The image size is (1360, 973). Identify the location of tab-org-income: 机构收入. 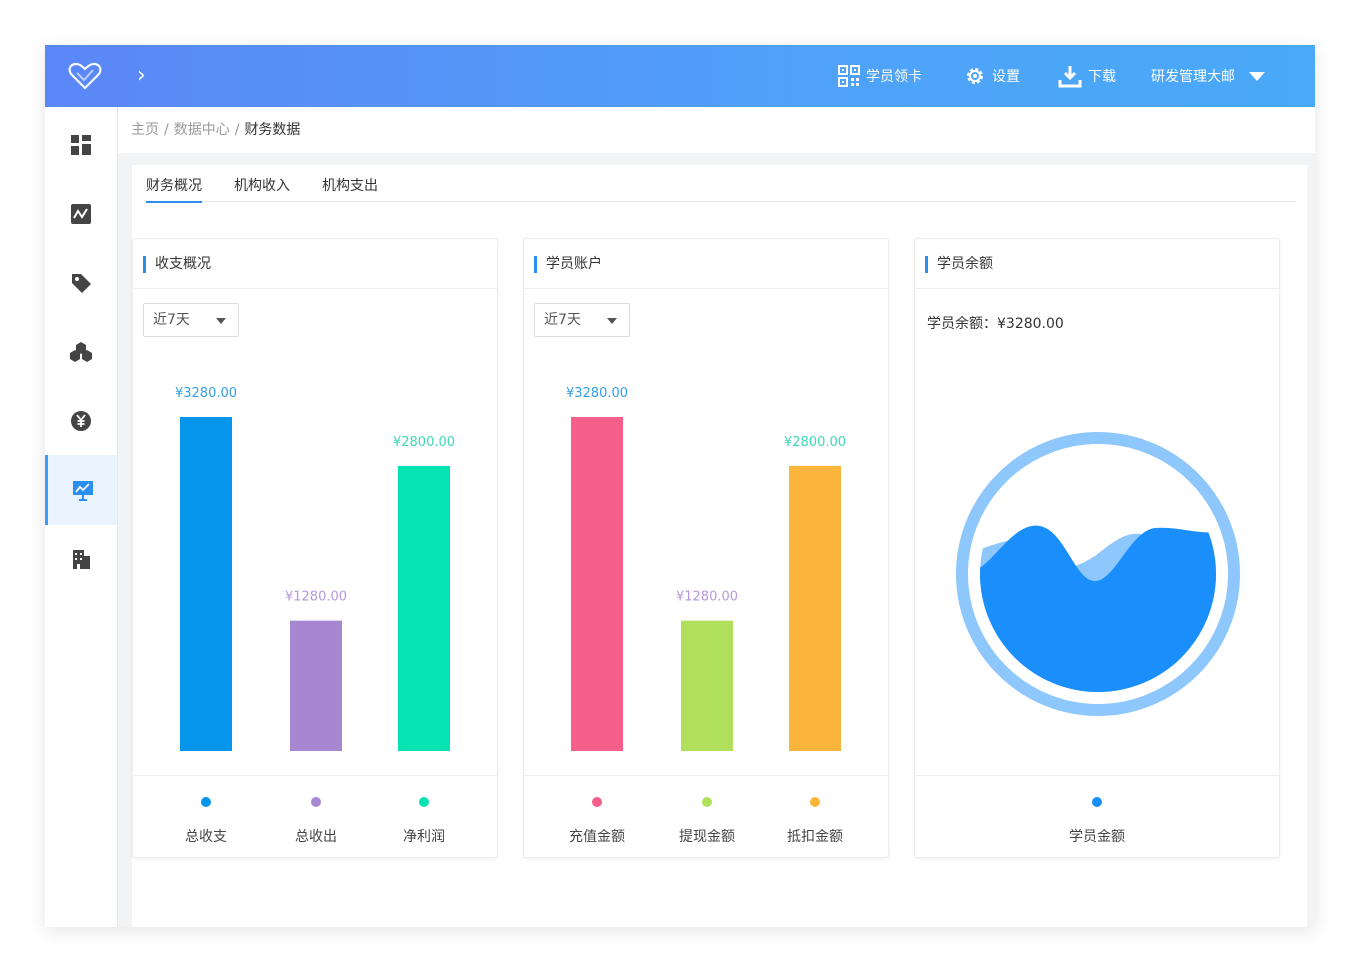
(262, 188).